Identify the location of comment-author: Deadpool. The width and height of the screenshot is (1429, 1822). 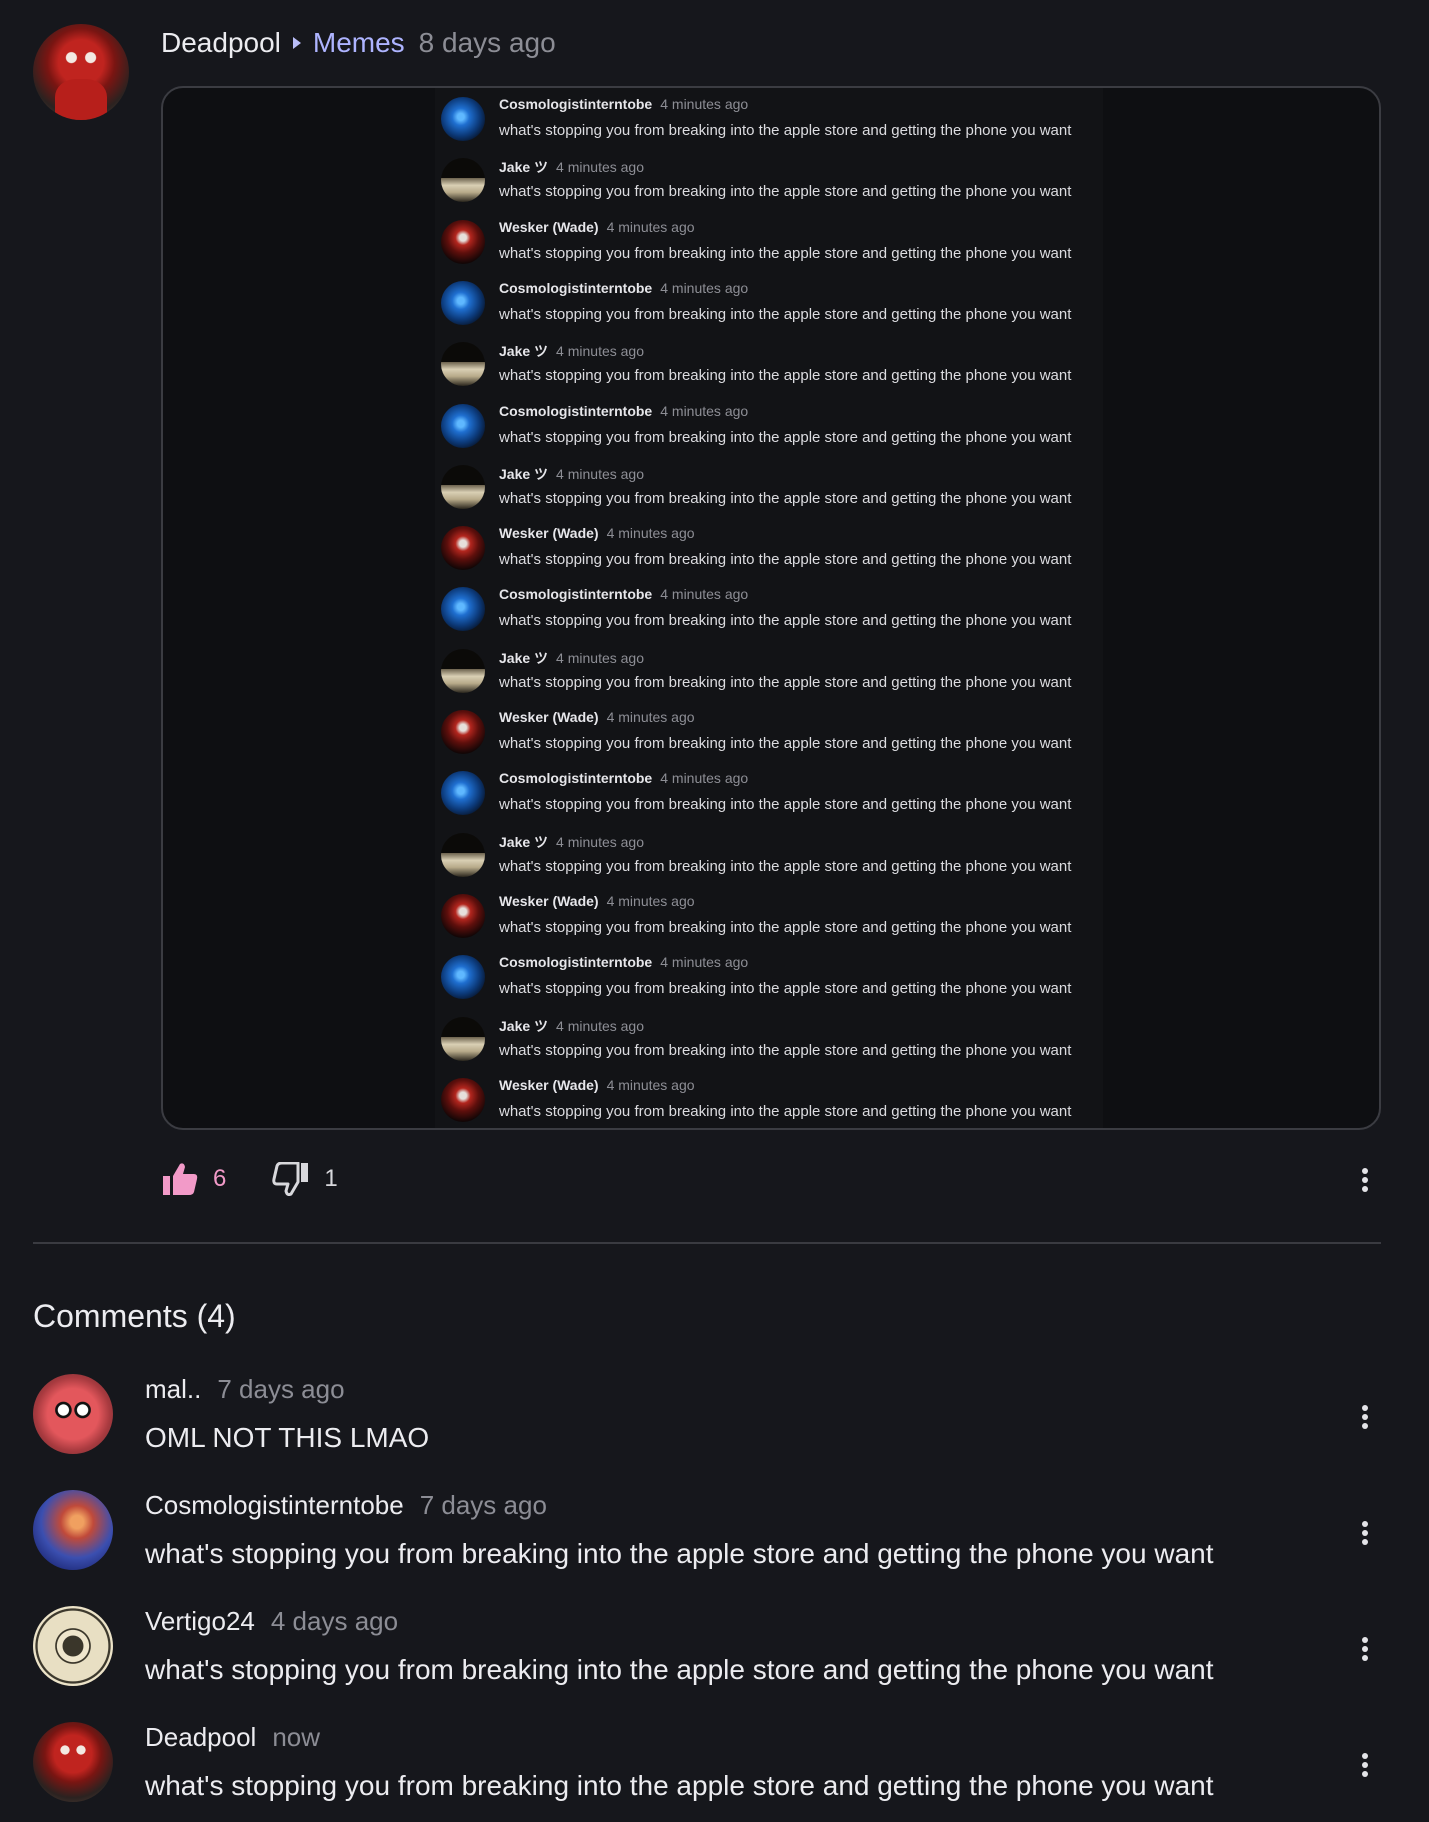
(200, 1737).